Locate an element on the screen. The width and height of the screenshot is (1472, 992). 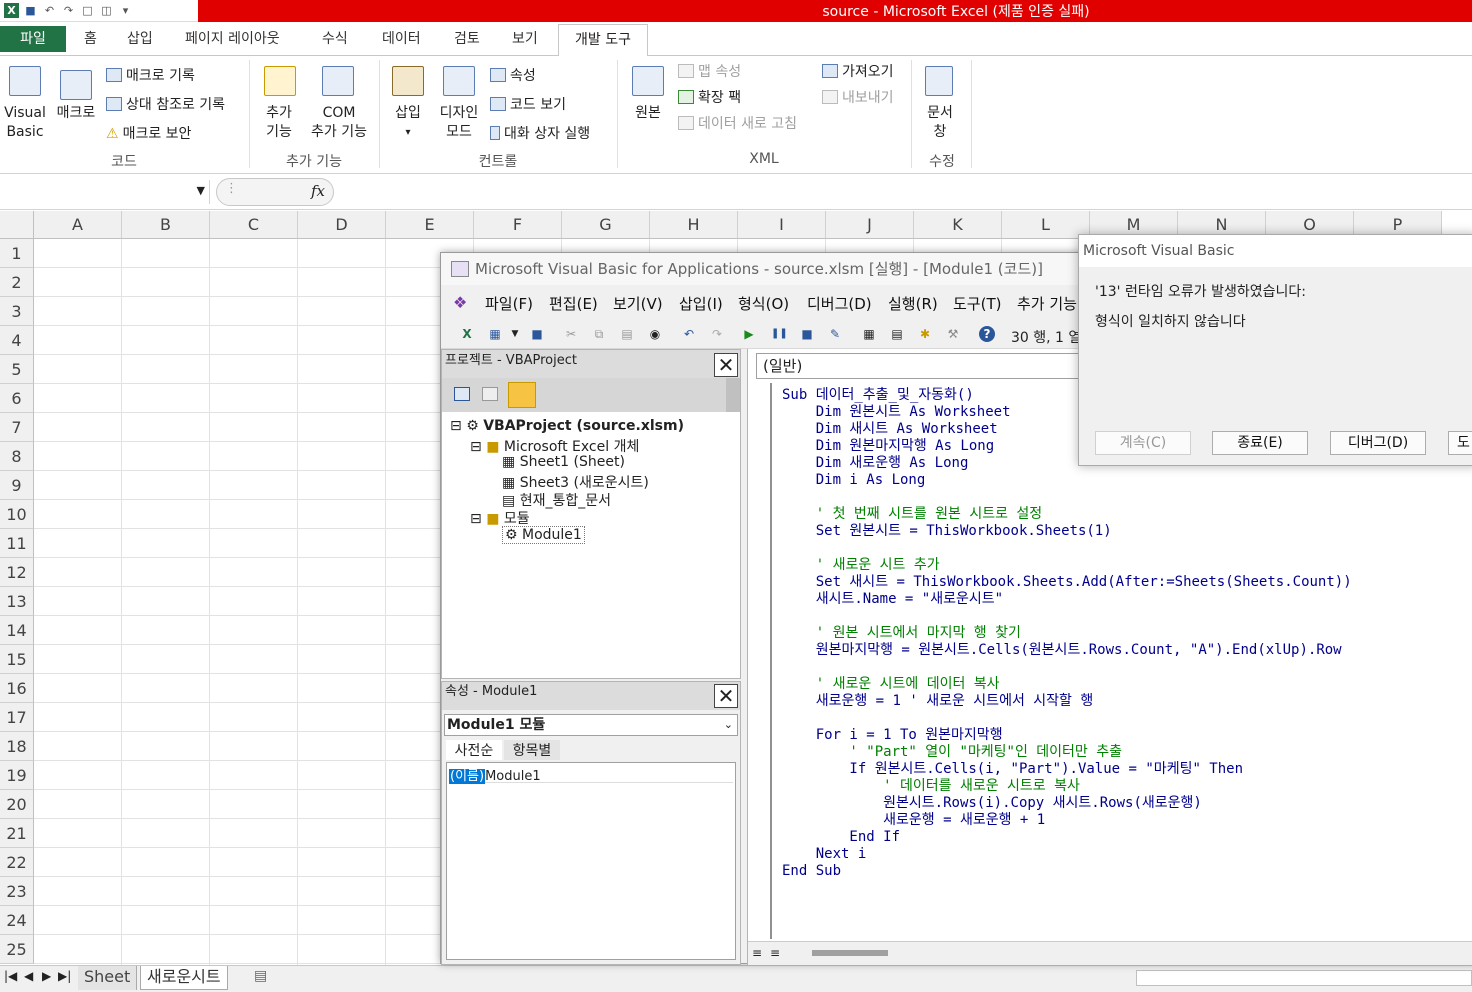
expansion-pack-button: 확장 팩 is located at coordinates (709, 97).